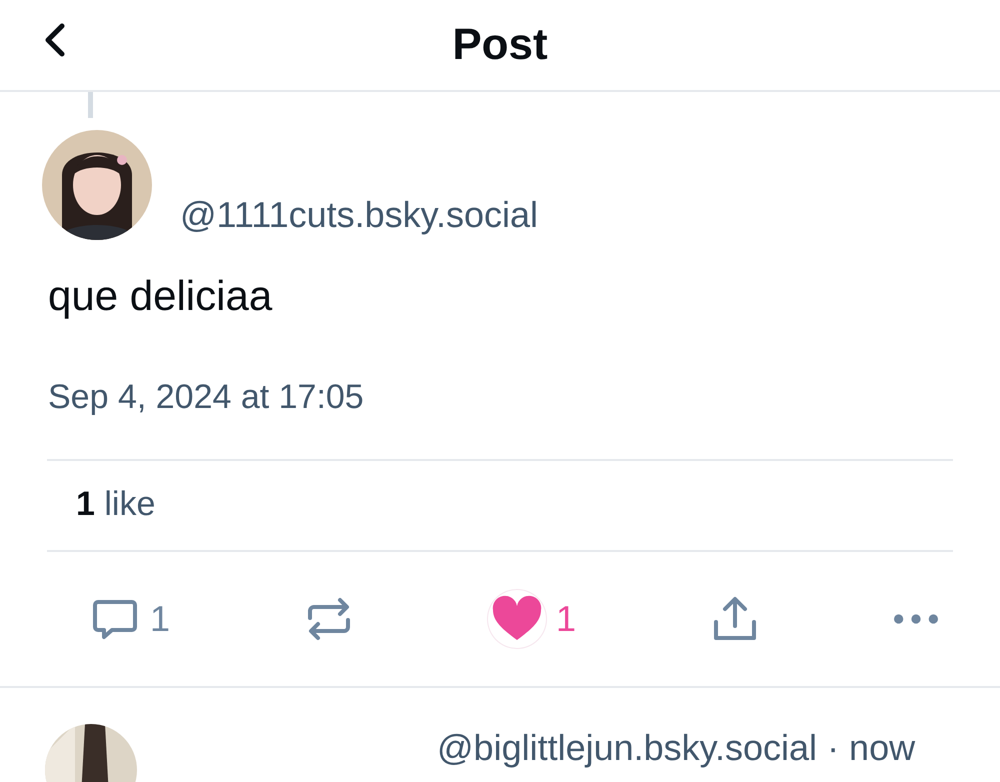 This screenshot has width=1000, height=782. I want to click on post-text: que deliciaa, so click(161, 296).